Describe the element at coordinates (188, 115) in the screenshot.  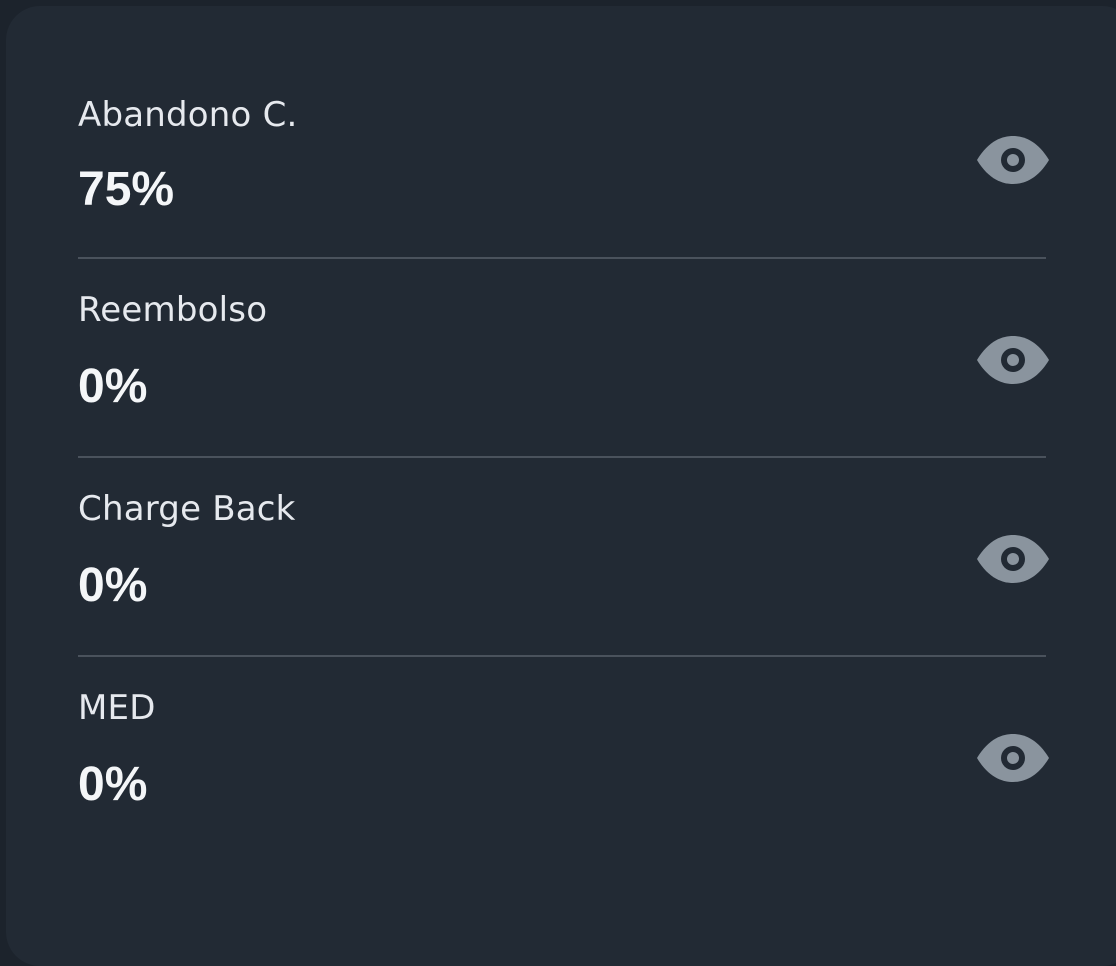
I see `metric-label: Abandono C.` at that location.